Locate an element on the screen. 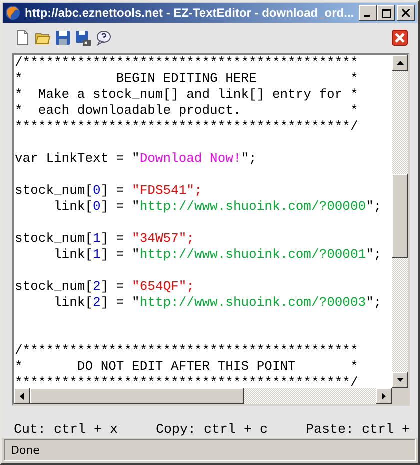  close-button is located at coordinates (406, 13).